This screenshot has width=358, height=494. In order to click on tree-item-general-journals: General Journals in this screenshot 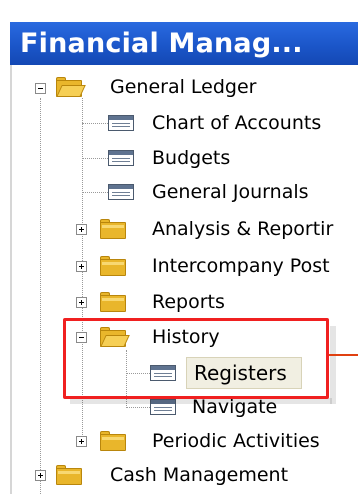, I will do `click(233, 192)`.